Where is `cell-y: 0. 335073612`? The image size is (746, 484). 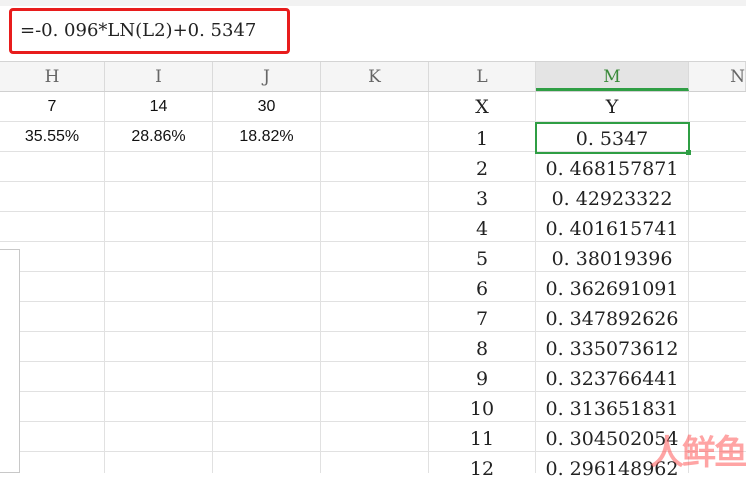
cell-y: 0. 335073612 is located at coordinates (612, 349).